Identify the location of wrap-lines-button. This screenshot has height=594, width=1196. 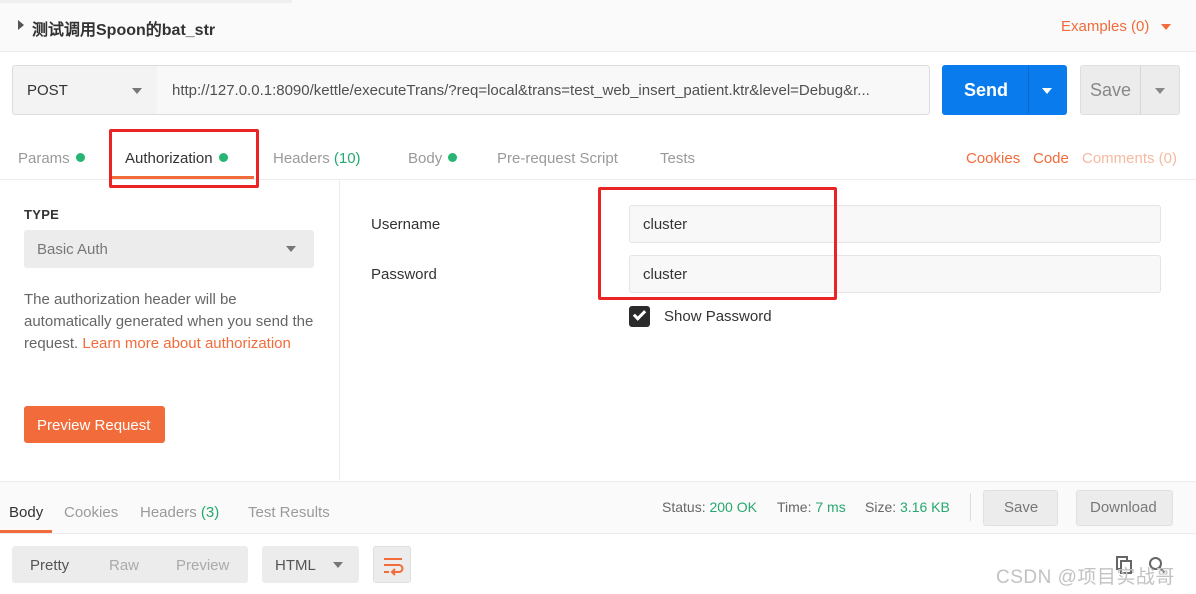
(392, 564).